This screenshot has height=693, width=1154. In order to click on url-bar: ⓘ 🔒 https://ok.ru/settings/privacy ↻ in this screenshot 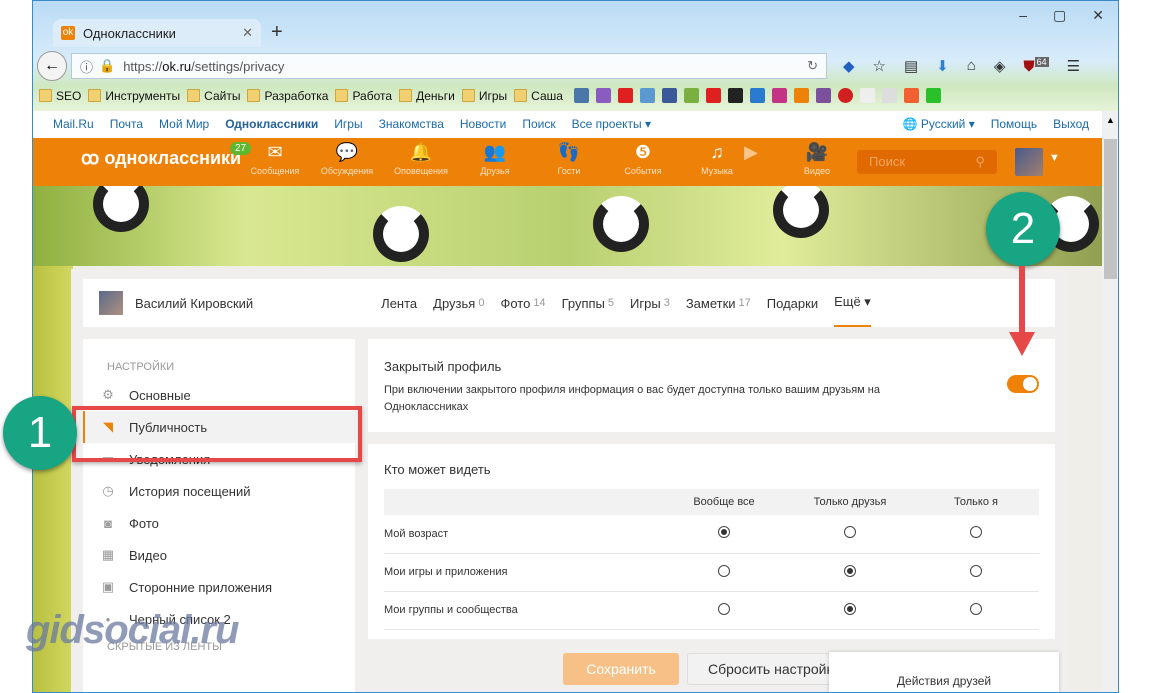, I will do `click(449, 66)`.